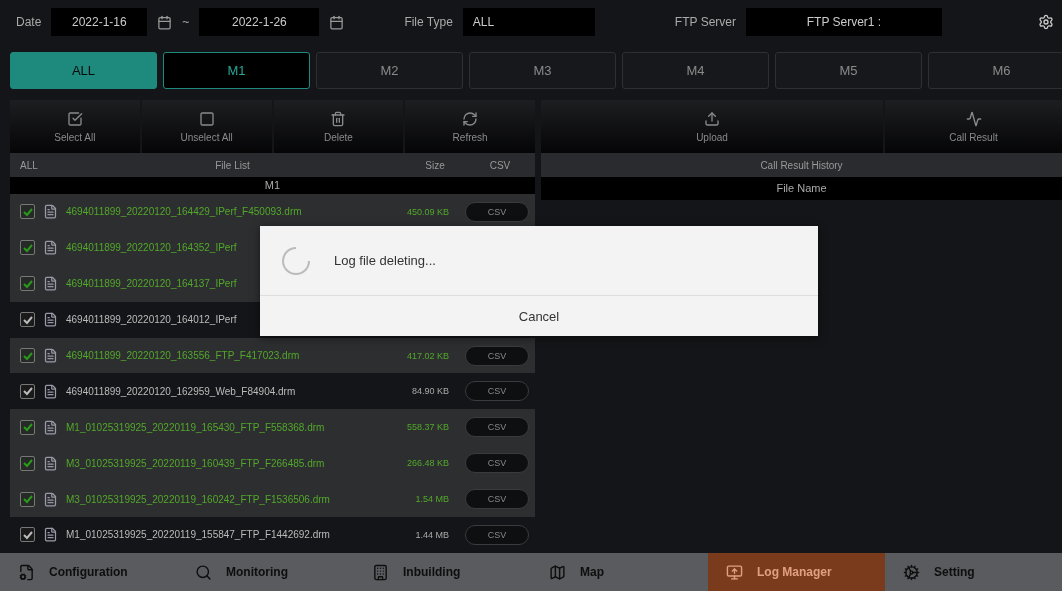  What do you see at coordinates (801, 165) in the screenshot?
I see `panel-title: Call Result History` at bounding box center [801, 165].